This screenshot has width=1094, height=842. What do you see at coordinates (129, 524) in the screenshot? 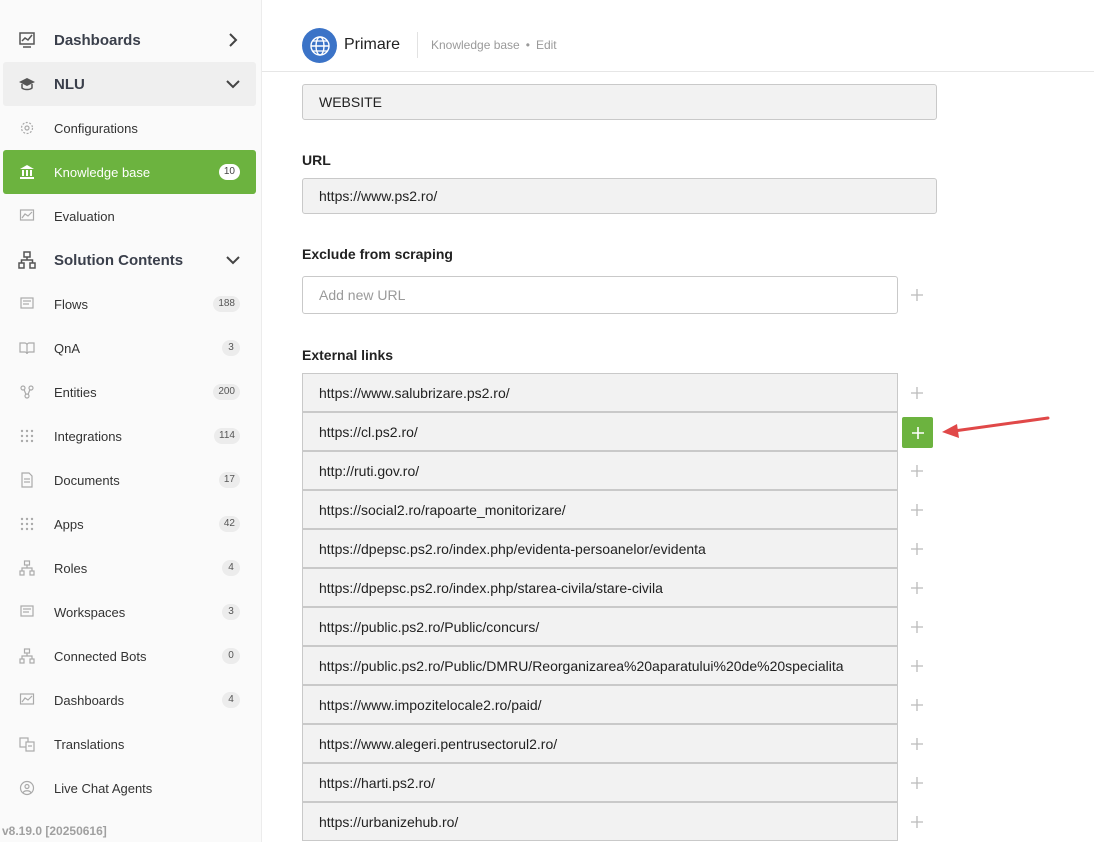
I see `sidebar-item-apps: Apps 42` at bounding box center [129, 524].